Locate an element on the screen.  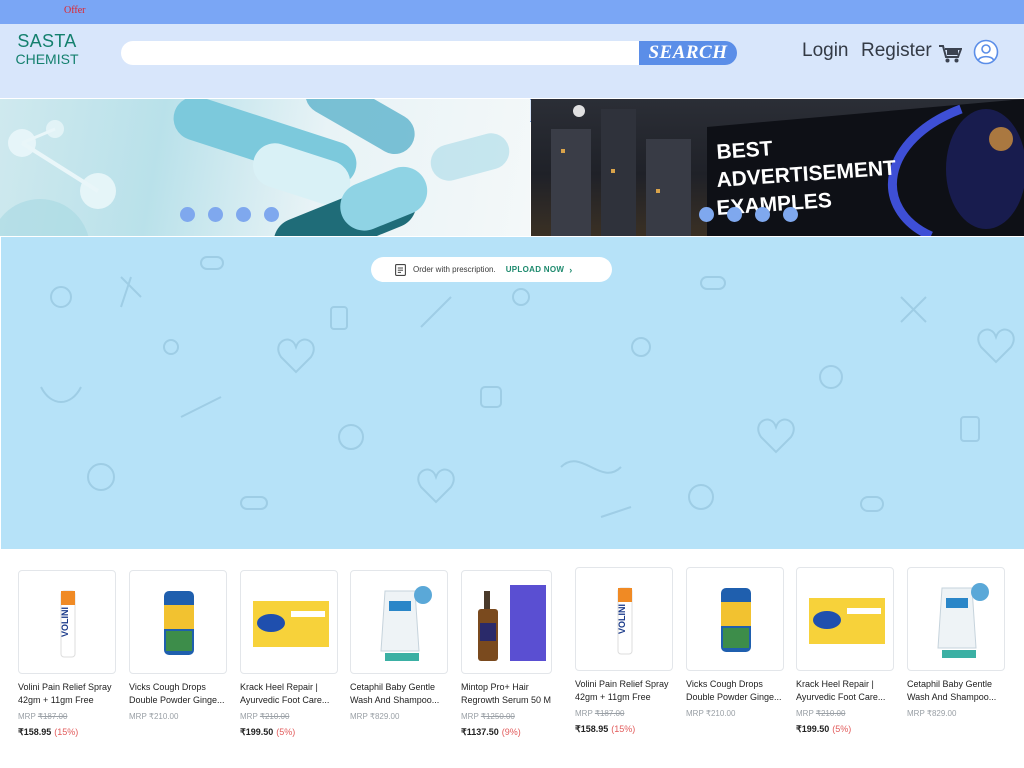
product-image-mintop is located at coordinates (506, 622).